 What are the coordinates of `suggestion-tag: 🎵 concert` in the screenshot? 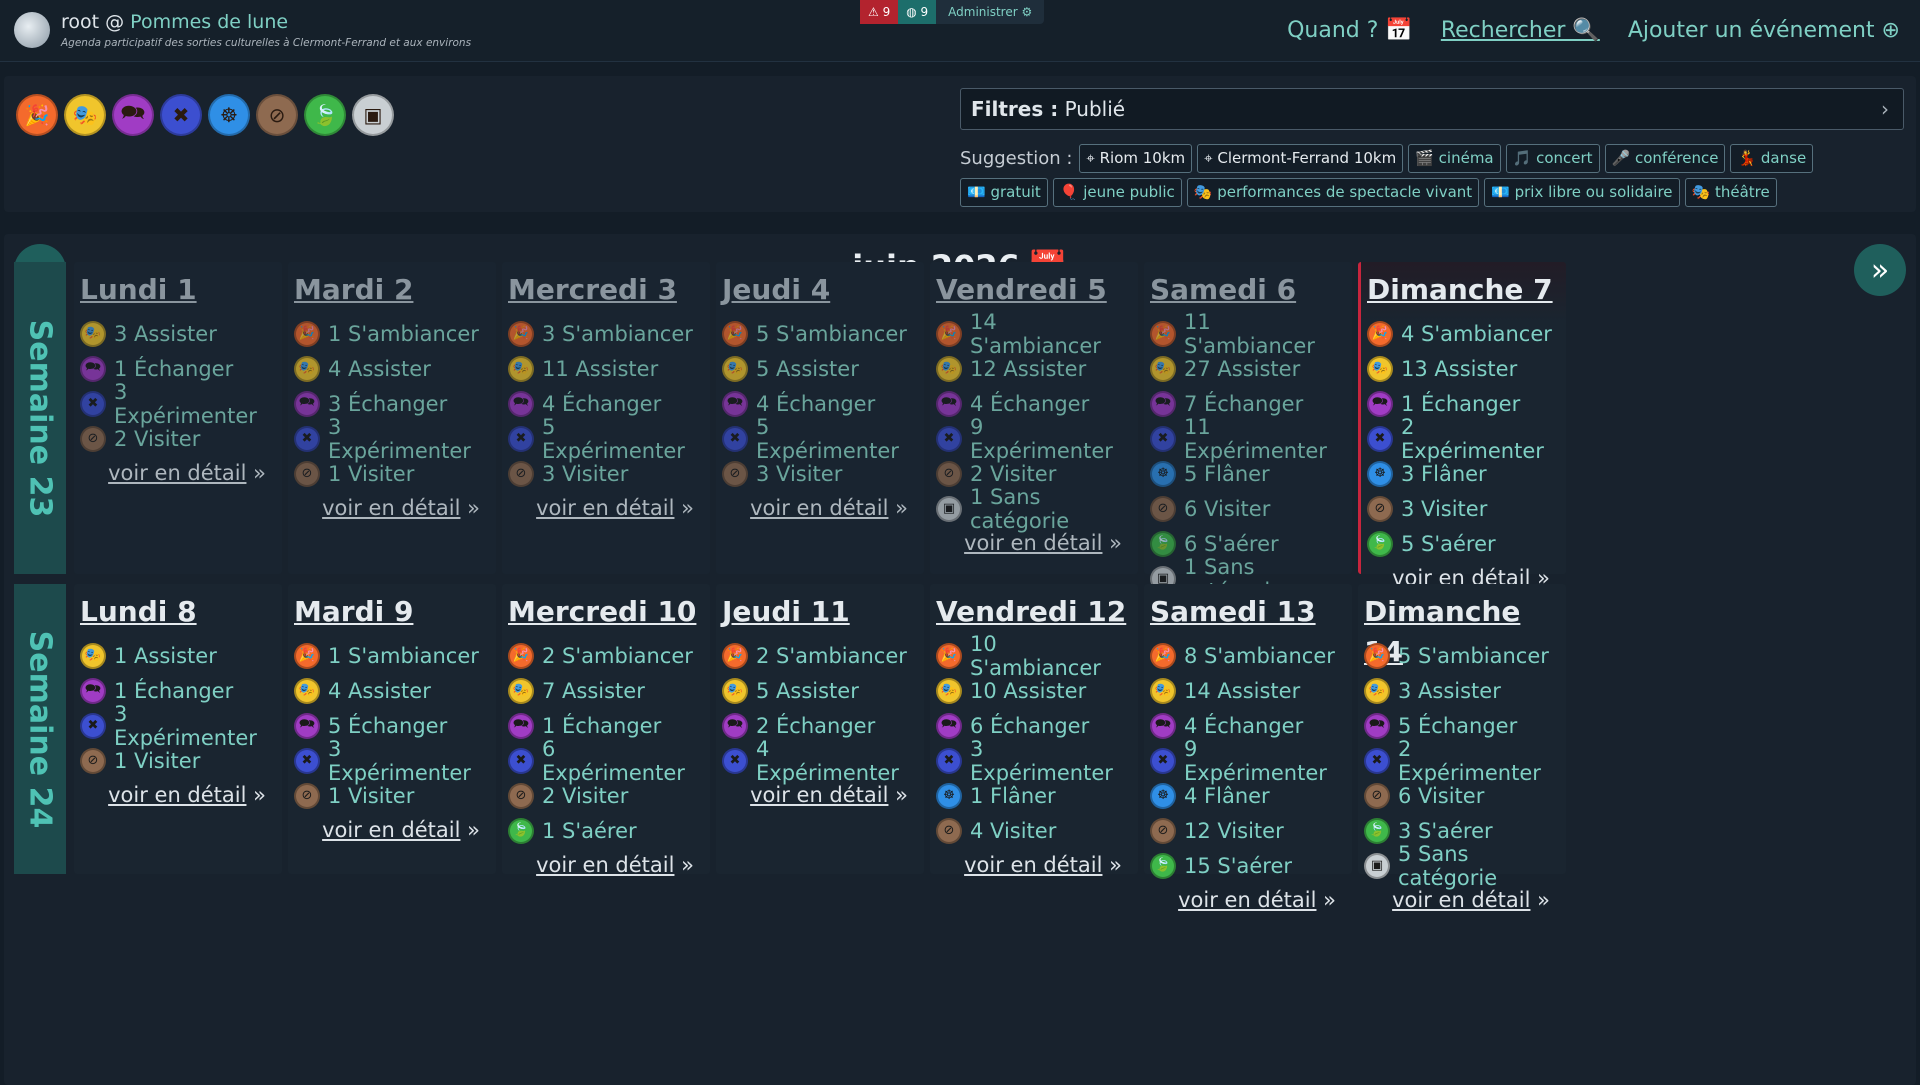 It's located at (1552, 158).